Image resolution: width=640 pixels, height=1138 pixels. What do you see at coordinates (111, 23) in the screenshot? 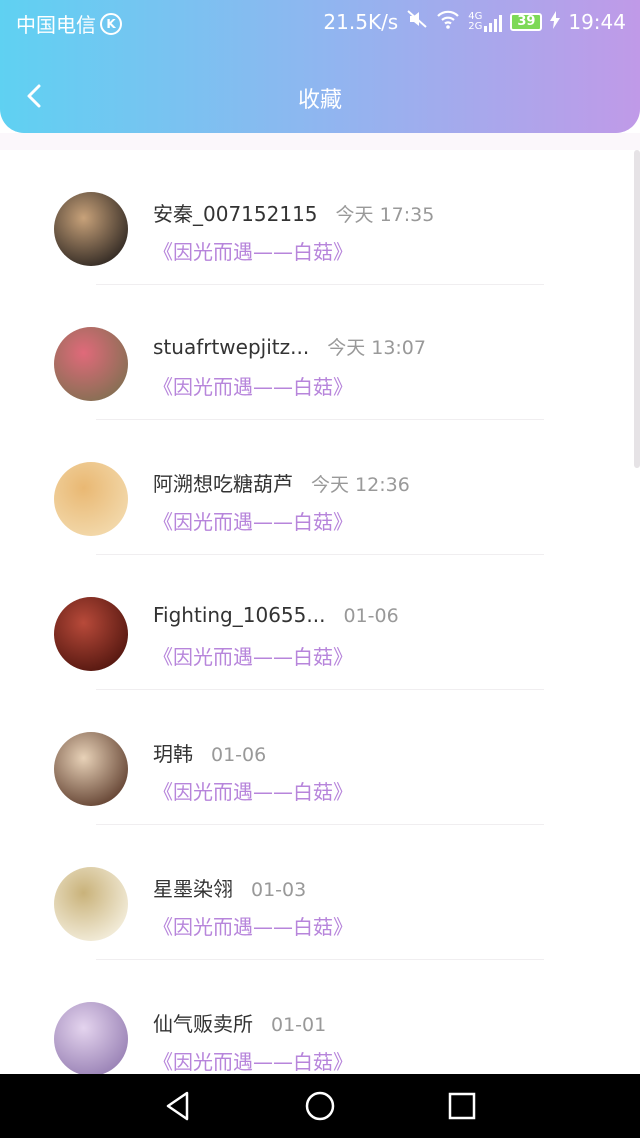
I see `carrier-badge-icon: K` at bounding box center [111, 23].